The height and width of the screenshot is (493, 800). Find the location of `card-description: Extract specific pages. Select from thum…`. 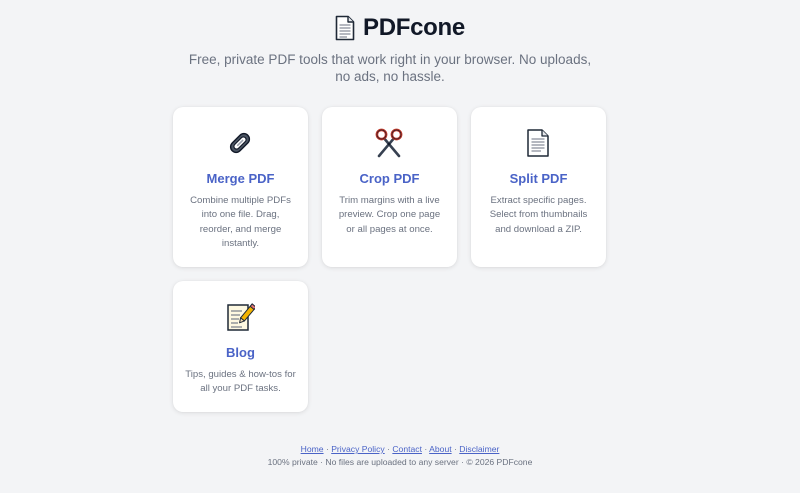

card-description: Extract specific pages. Select from thum… is located at coordinates (538, 215).